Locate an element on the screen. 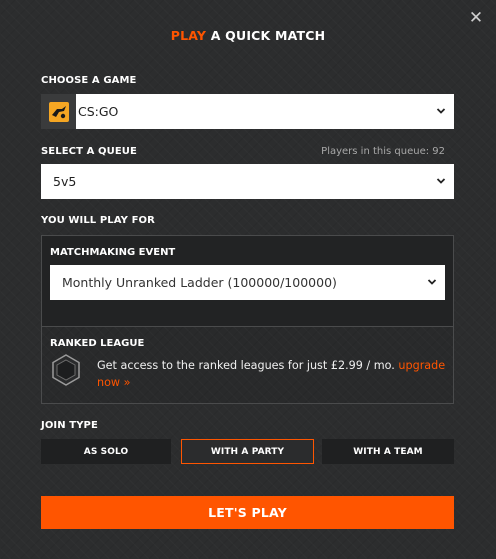 The height and width of the screenshot is (559, 496). game-select: CS:GO is located at coordinates (247, 111).